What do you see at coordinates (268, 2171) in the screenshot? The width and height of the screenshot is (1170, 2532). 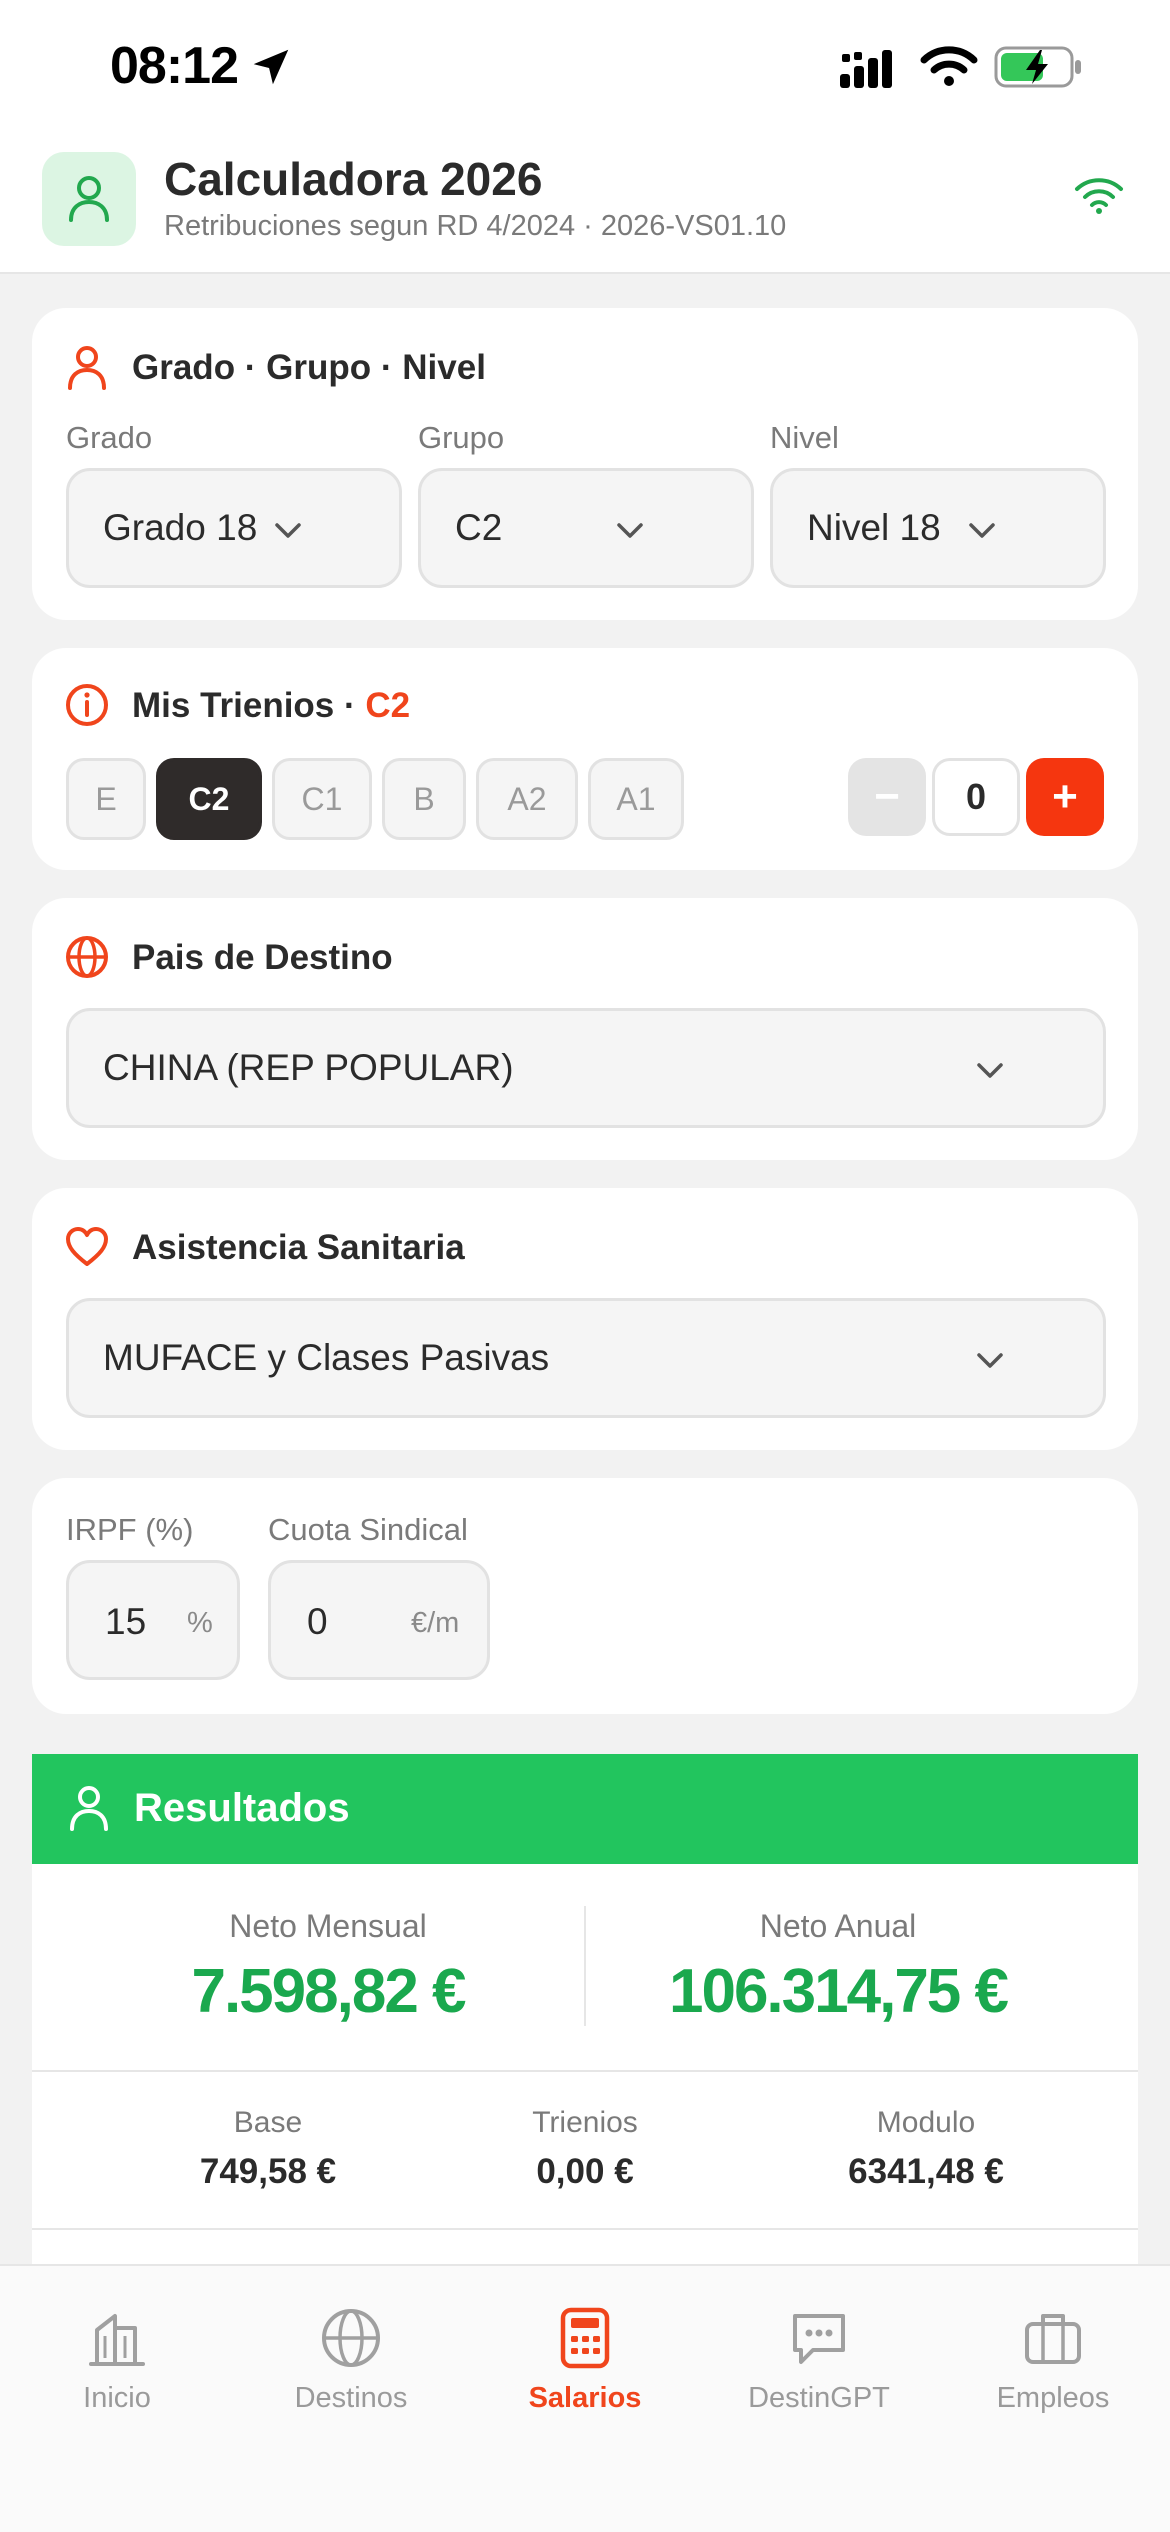 I see `base-value: 749,58 €` at bounding box center [268, 2171].